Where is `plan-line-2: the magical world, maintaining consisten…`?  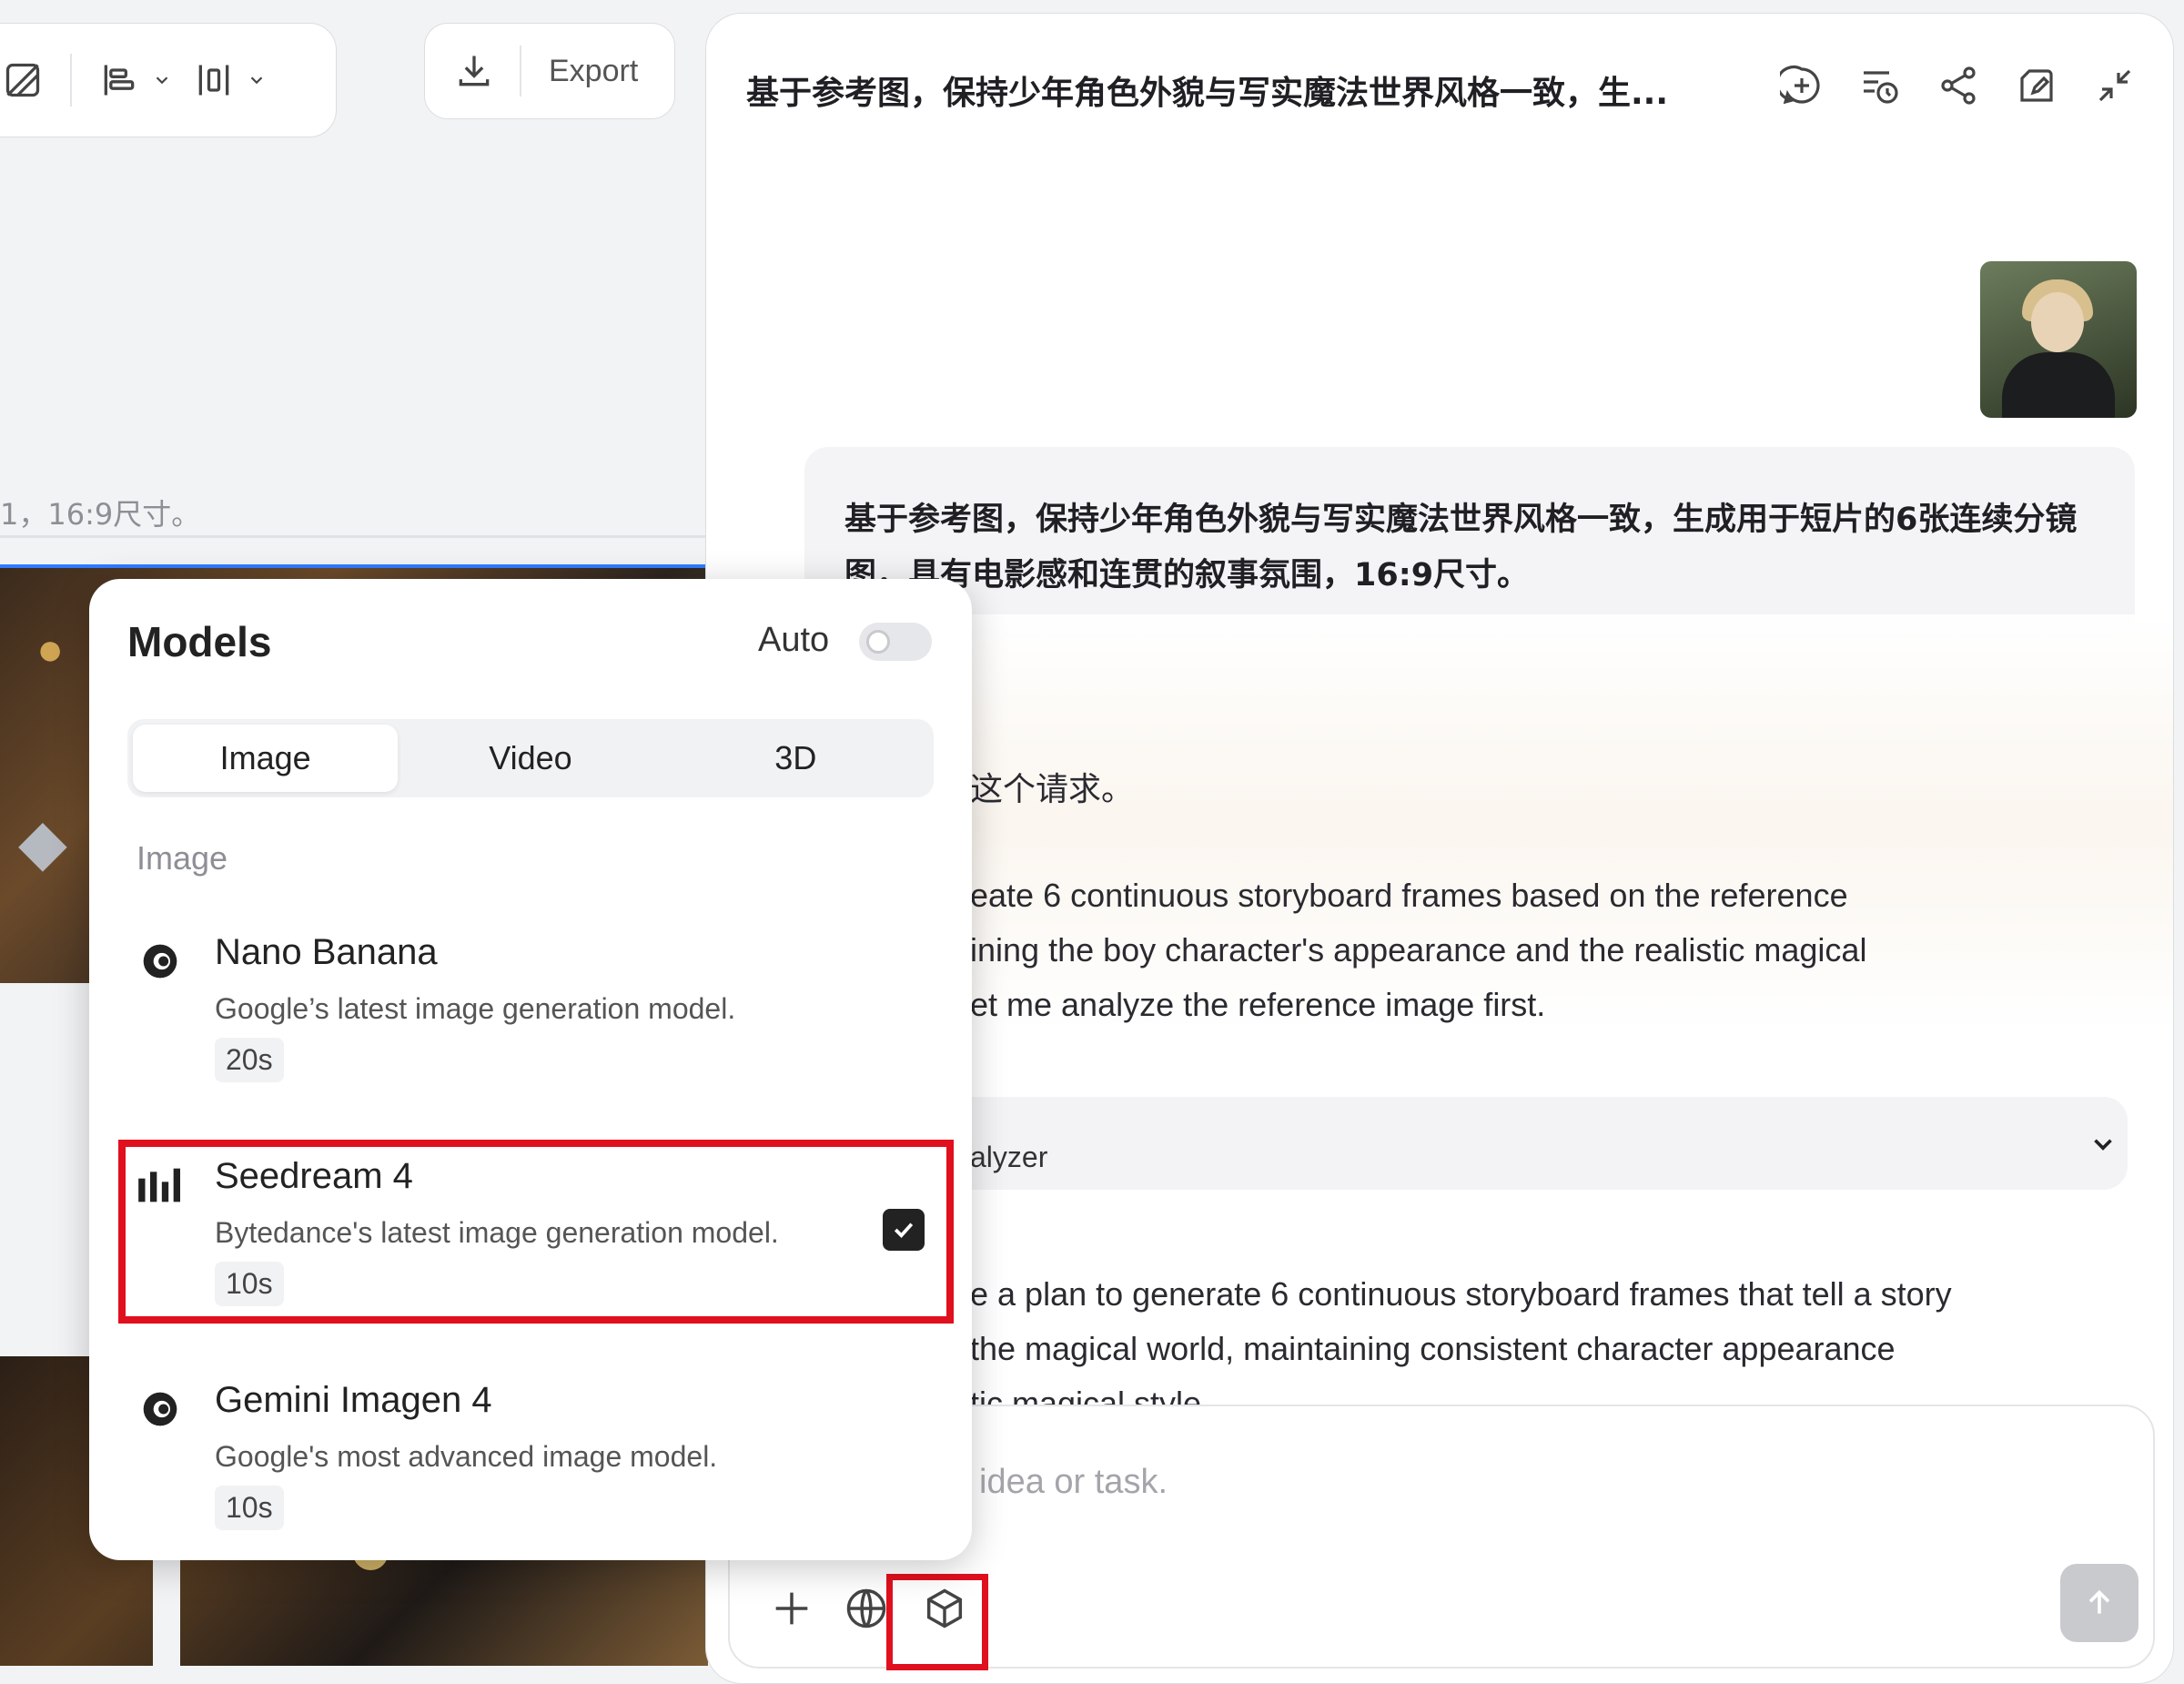
plan-line-2: the magical world, maintaining consisten… is located at coordinates (1433, 1348).